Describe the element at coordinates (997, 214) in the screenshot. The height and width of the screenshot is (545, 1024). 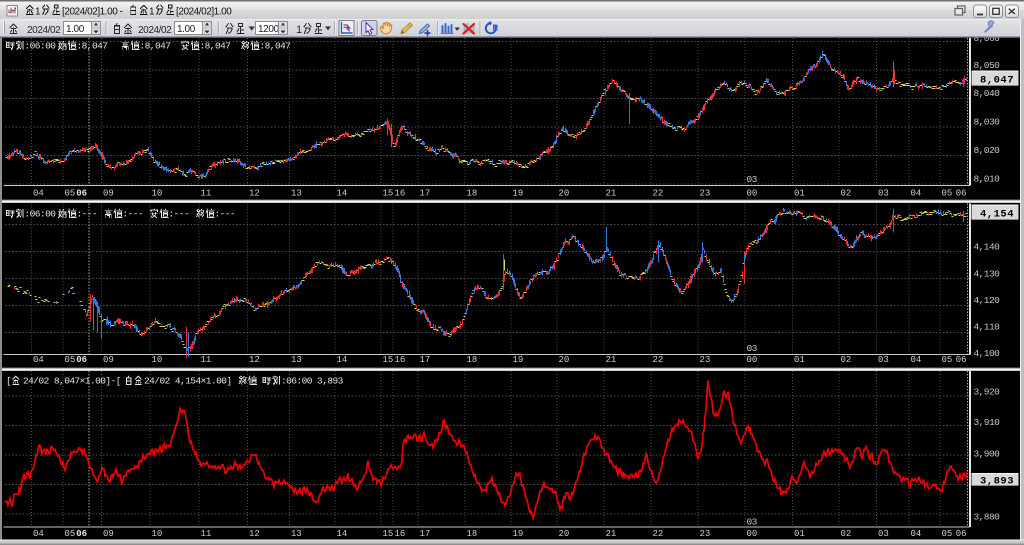
I see `svg-text: 4,154` at that location.